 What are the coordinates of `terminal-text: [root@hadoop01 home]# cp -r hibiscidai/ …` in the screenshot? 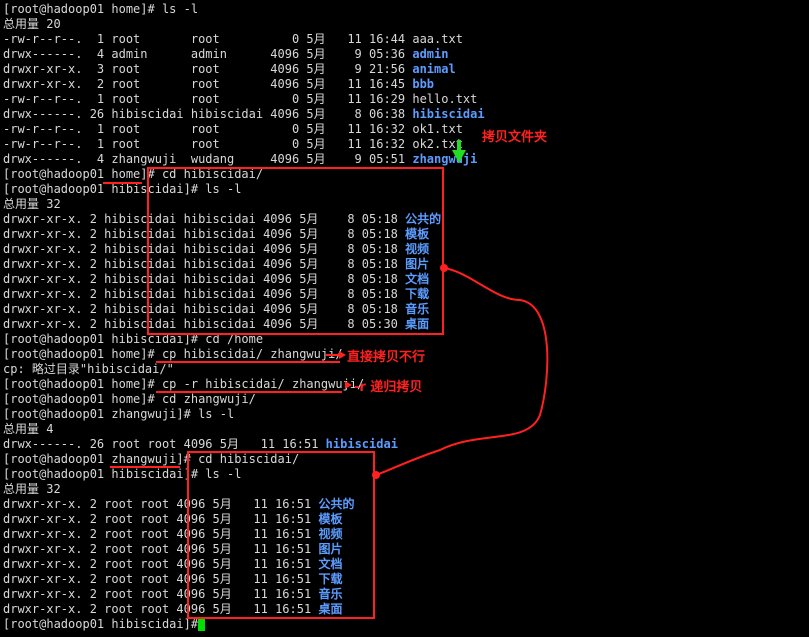 It's located at (184, 384).